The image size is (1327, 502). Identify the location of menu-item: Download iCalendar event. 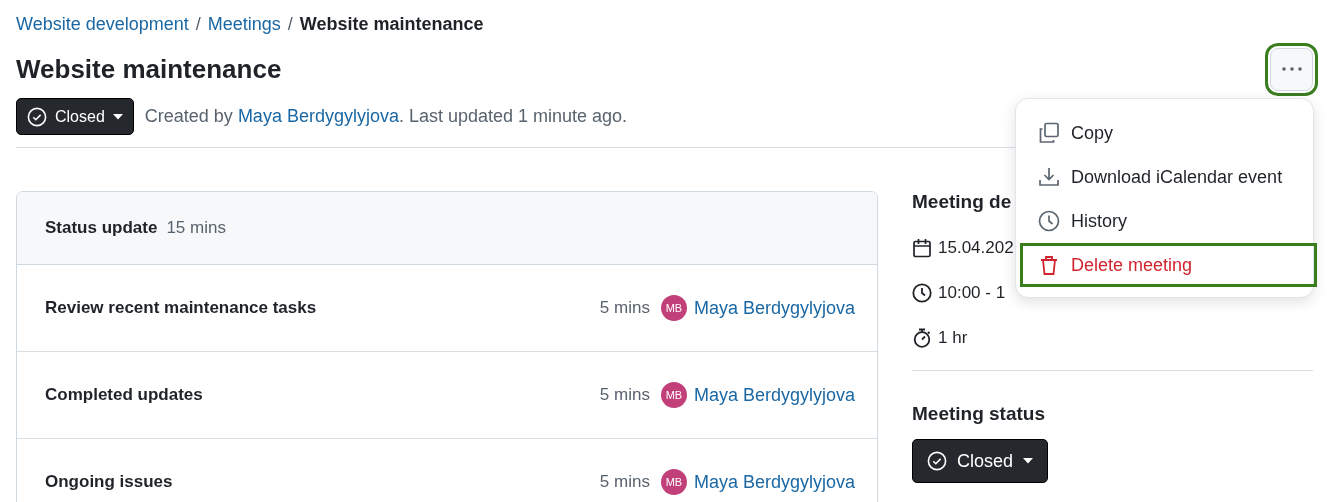
(1164, 177).